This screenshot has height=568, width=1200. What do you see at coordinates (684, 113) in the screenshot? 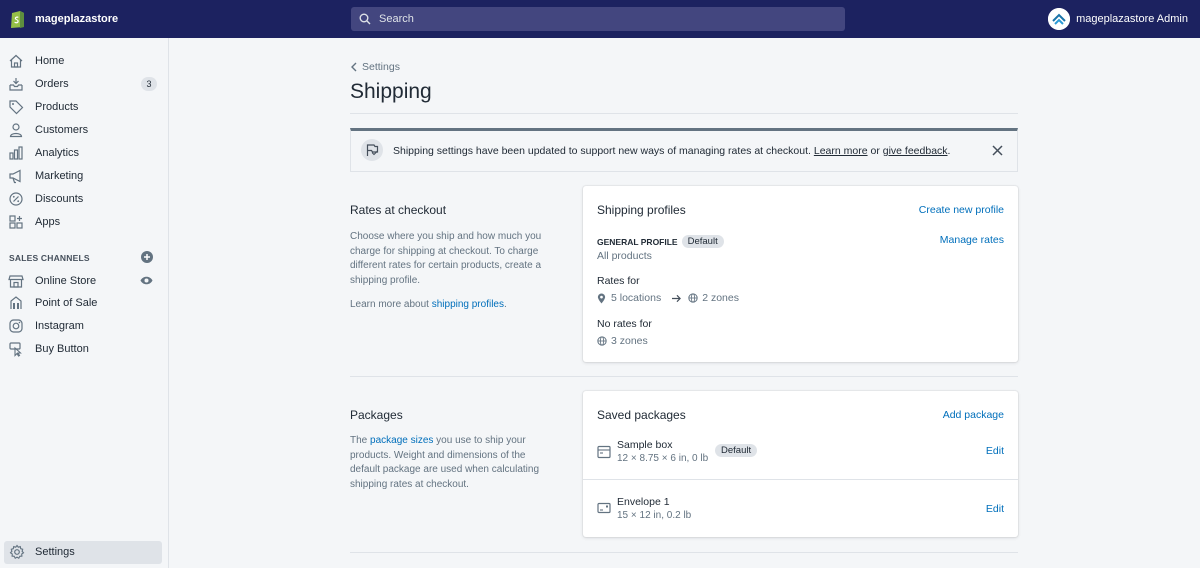
I see `title-divider` at bounding box center [684, 113].